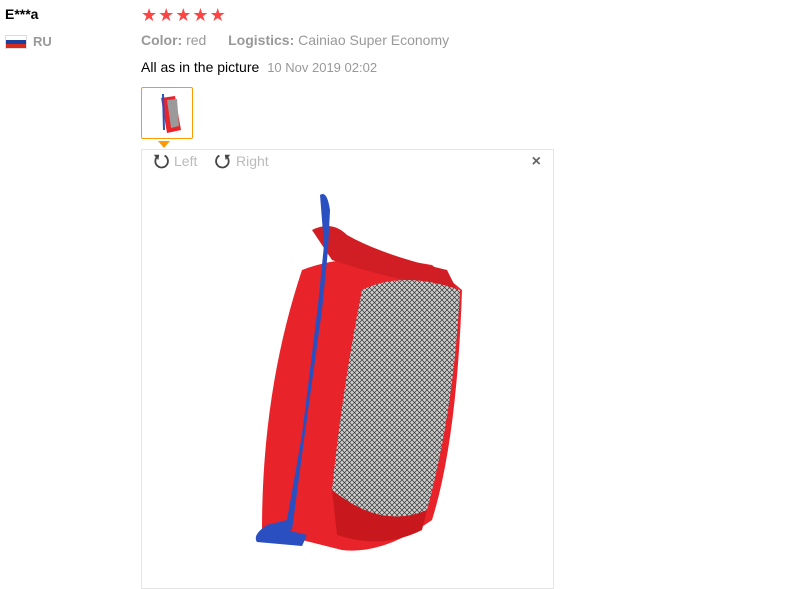 The height and width of the screenshot is (589, 800). I want to click on feedback: All as in the picture 10 Nov 2019 02:02, so click(259, 67).